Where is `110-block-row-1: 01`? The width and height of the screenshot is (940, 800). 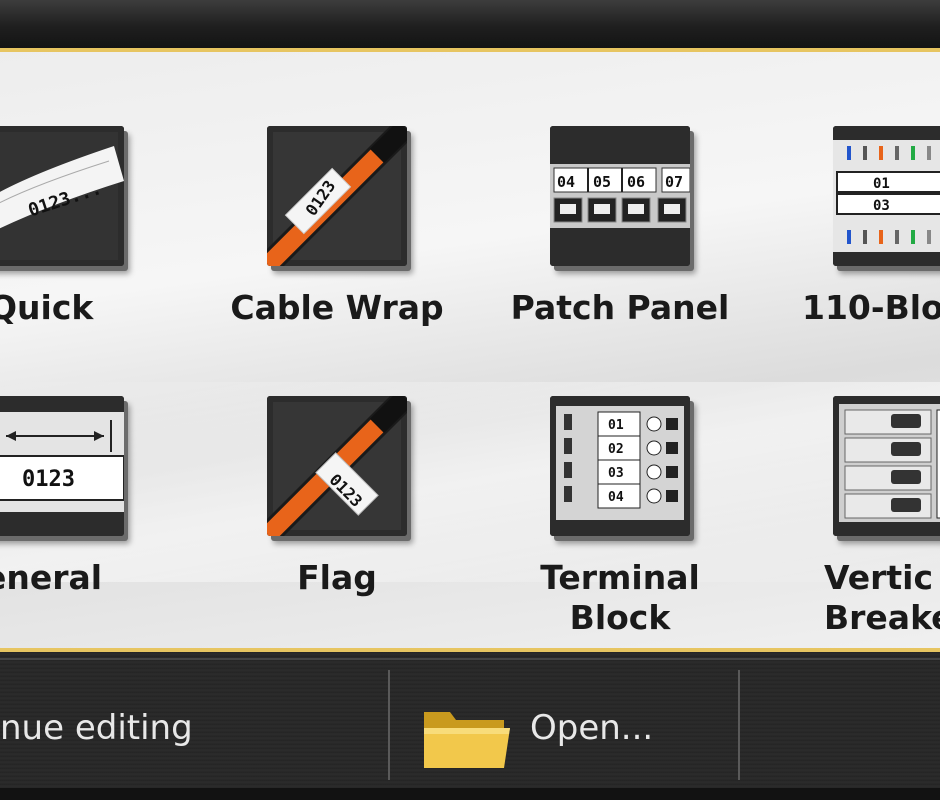
110-block-row-1: 01 is located at coordinates (881, 184).